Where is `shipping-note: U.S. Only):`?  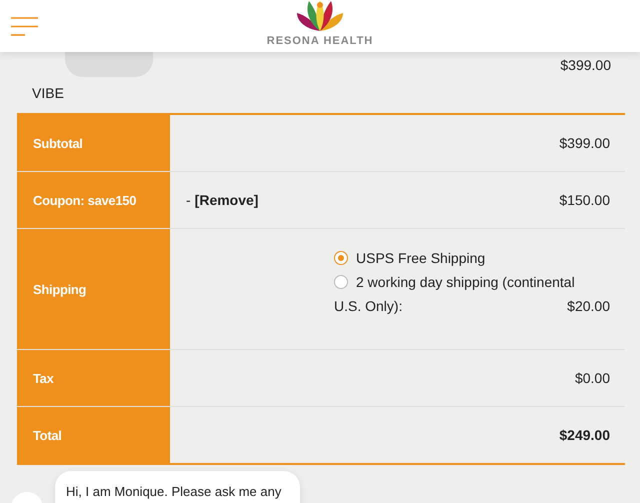
shipping-note: U.S. Only): is located at coordinates (368, 306).